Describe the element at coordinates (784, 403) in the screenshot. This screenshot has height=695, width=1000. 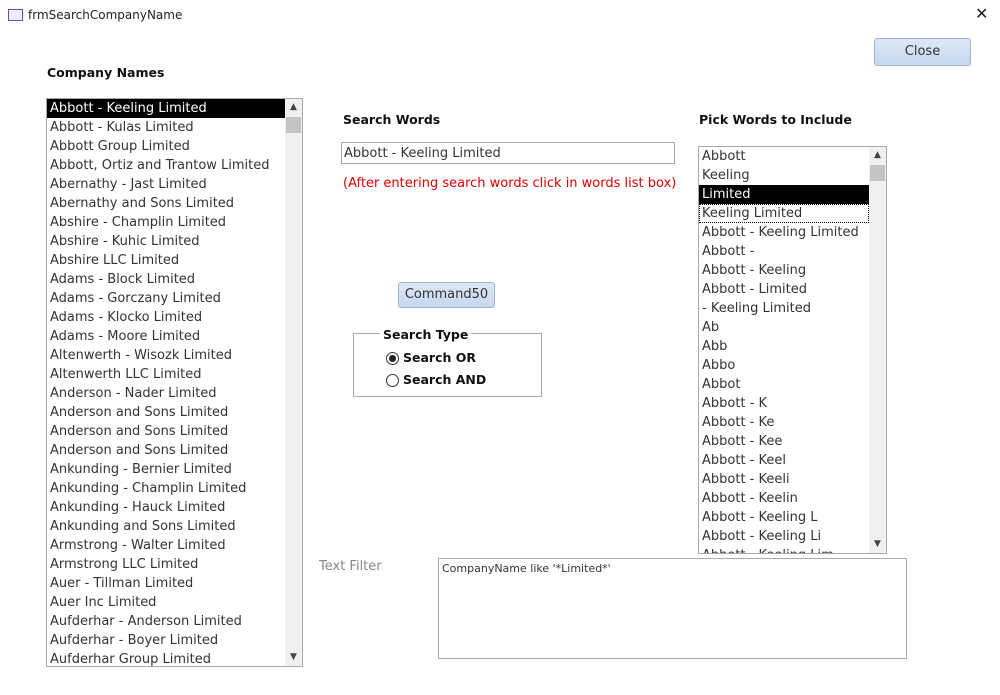
I see `list-item: Abbott - K` at that location.